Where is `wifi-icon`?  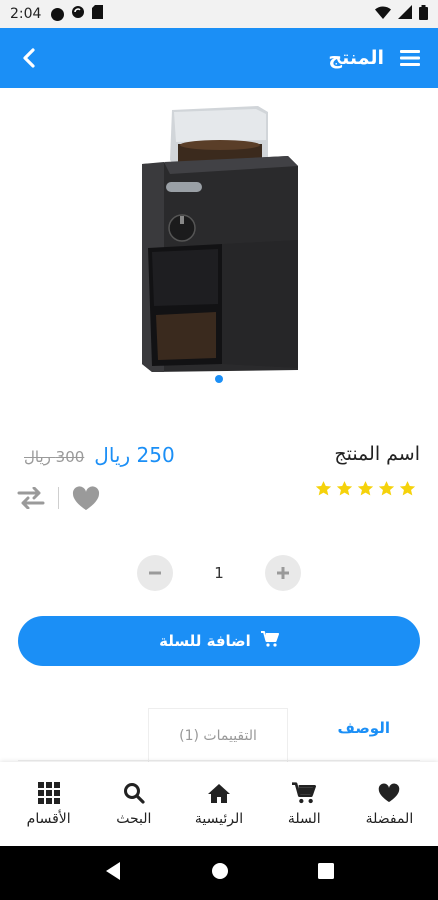
wifi-icon is located at coordinates (383, 14).